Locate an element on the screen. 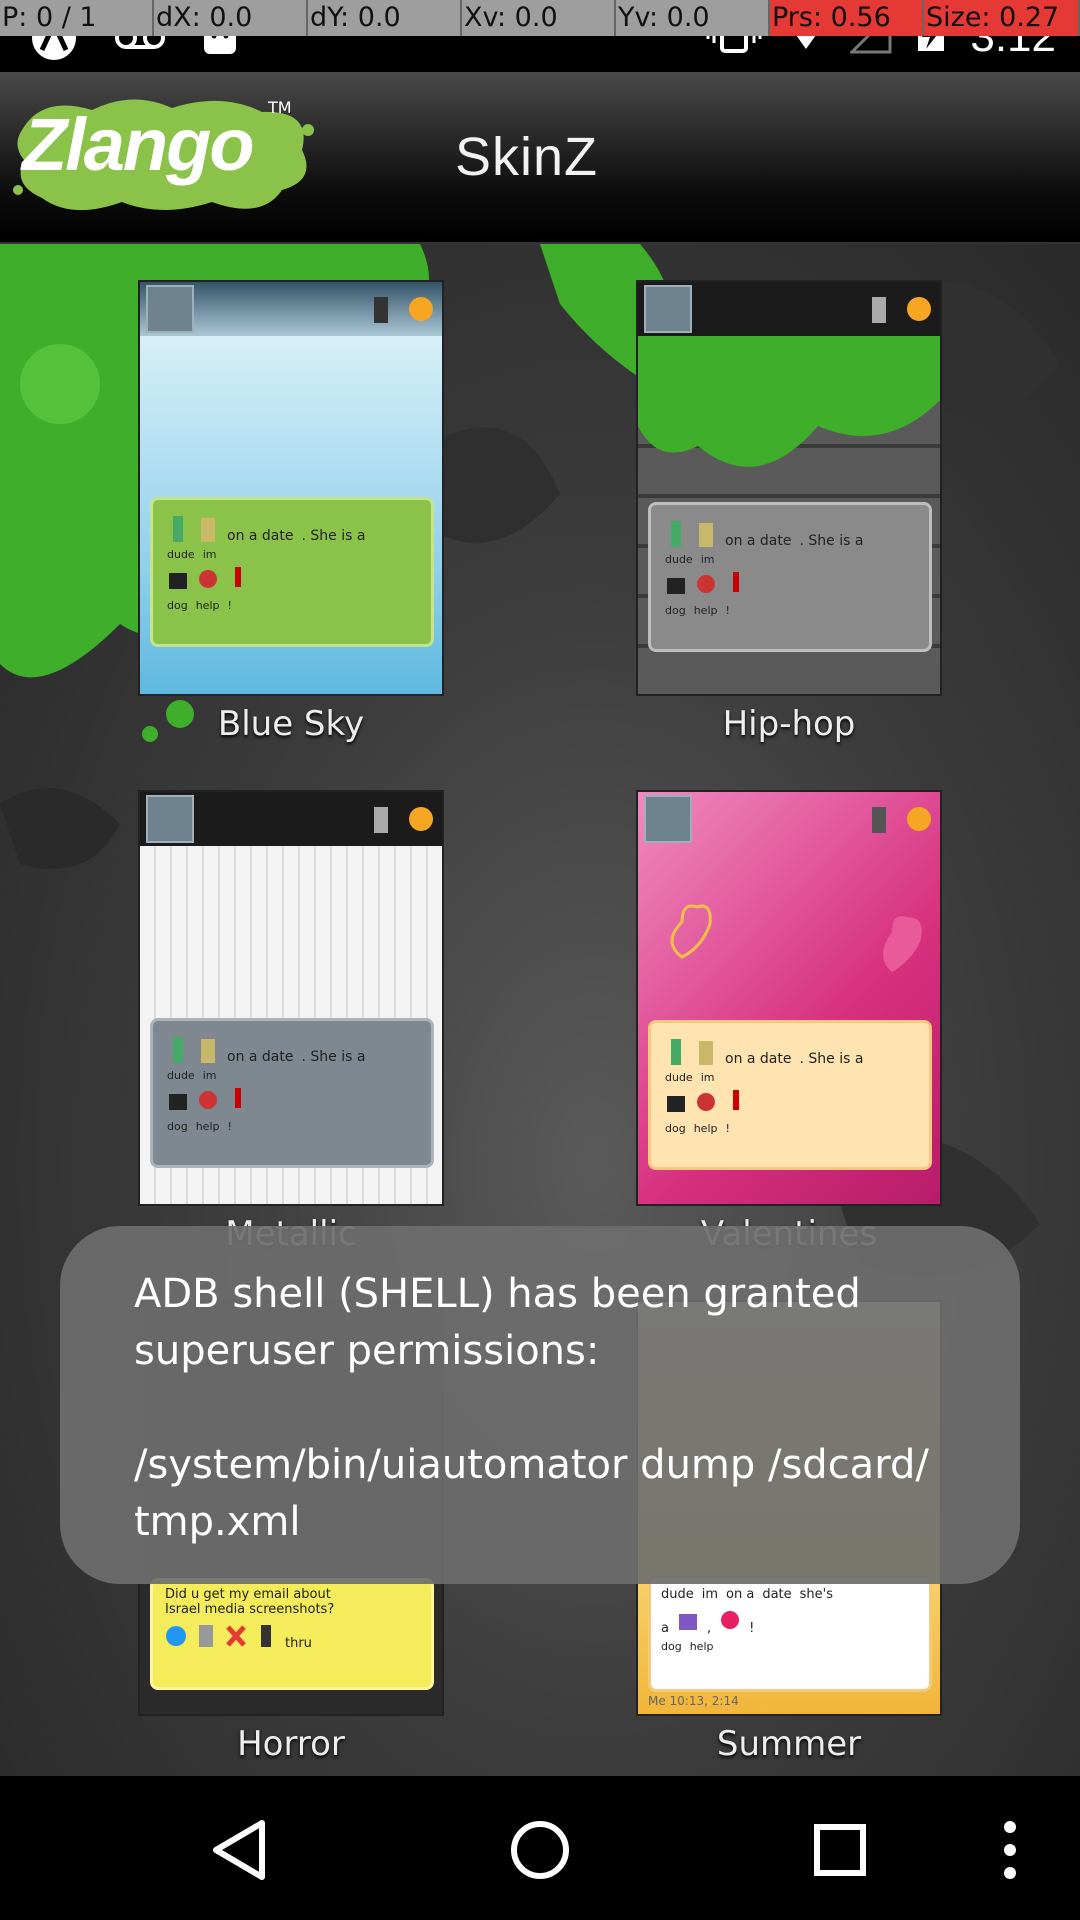  bubble-caption: im is located at coordinates (209, 554).